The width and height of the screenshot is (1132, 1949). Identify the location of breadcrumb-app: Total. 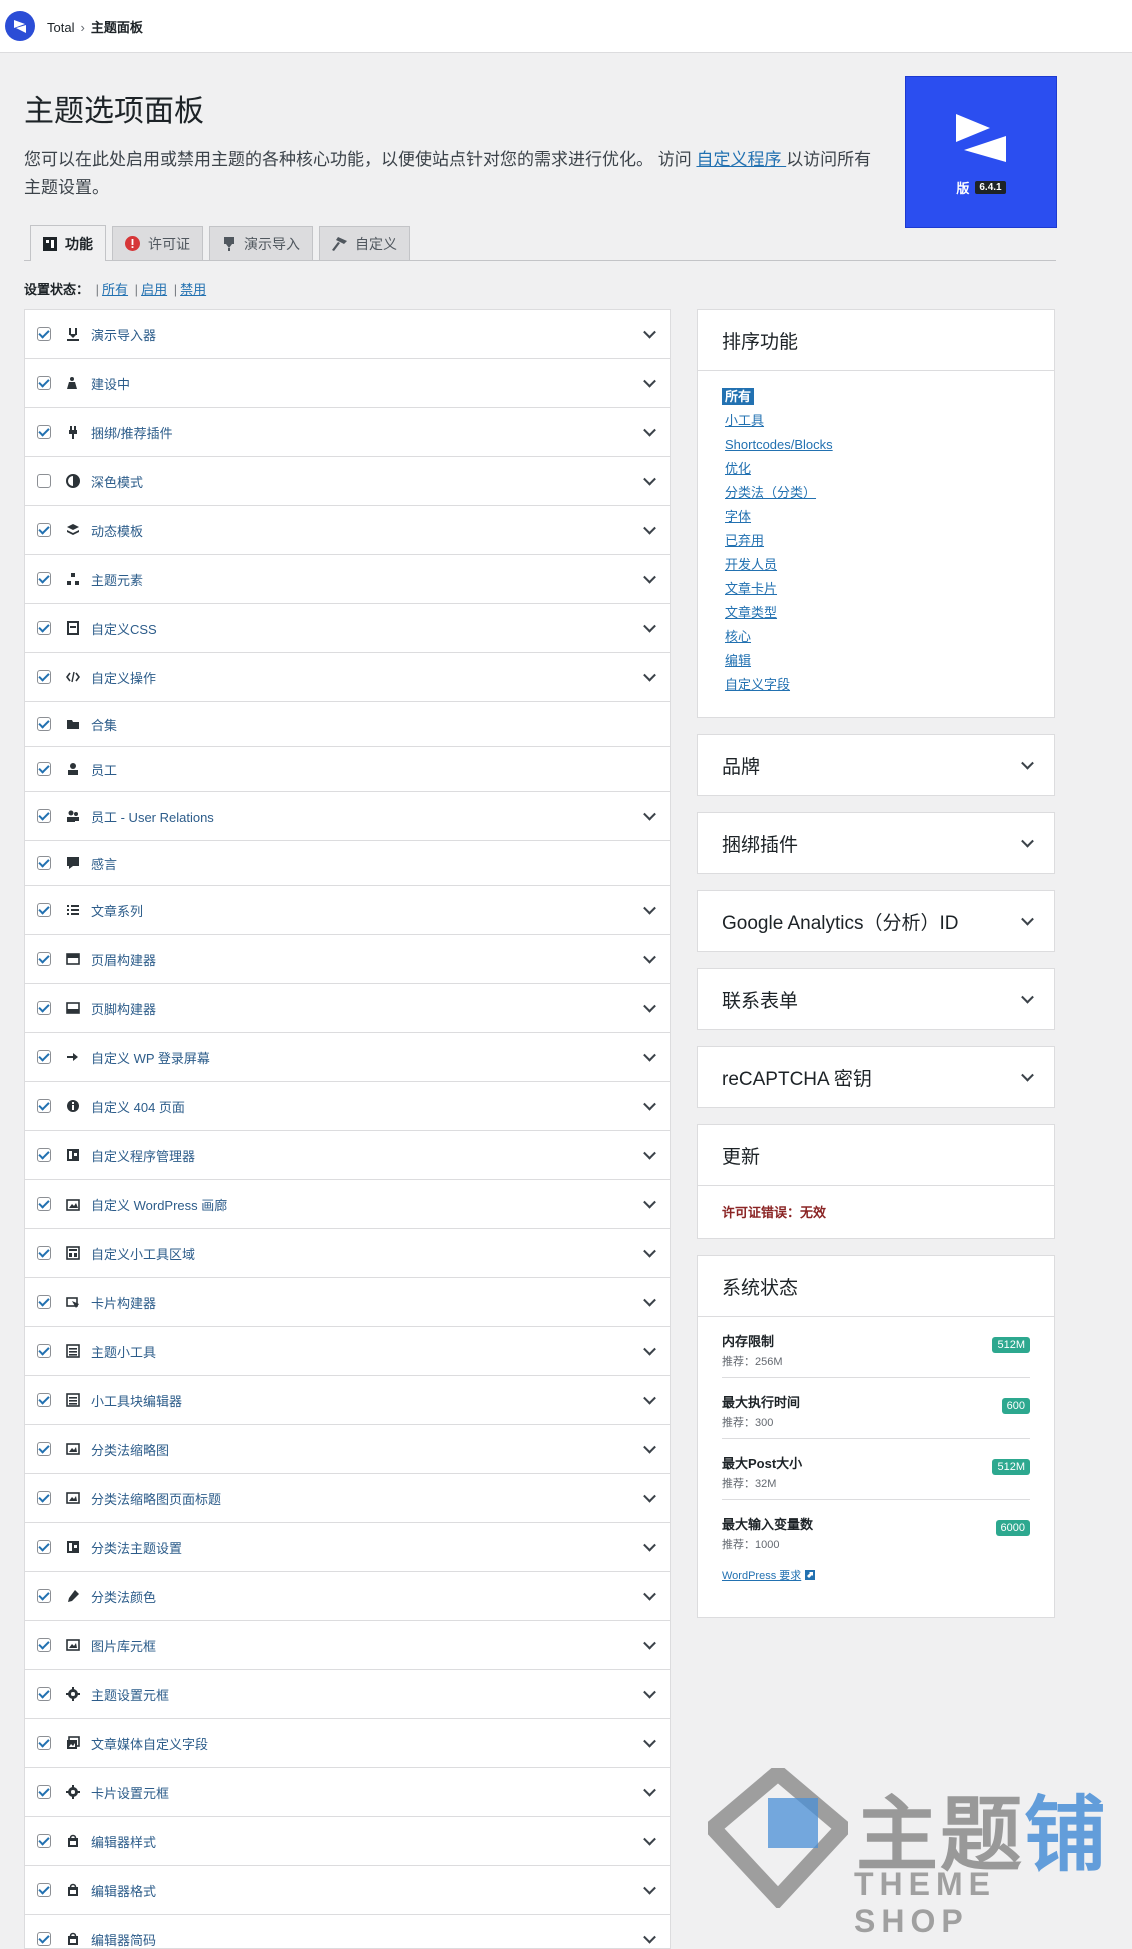
(60, 27).